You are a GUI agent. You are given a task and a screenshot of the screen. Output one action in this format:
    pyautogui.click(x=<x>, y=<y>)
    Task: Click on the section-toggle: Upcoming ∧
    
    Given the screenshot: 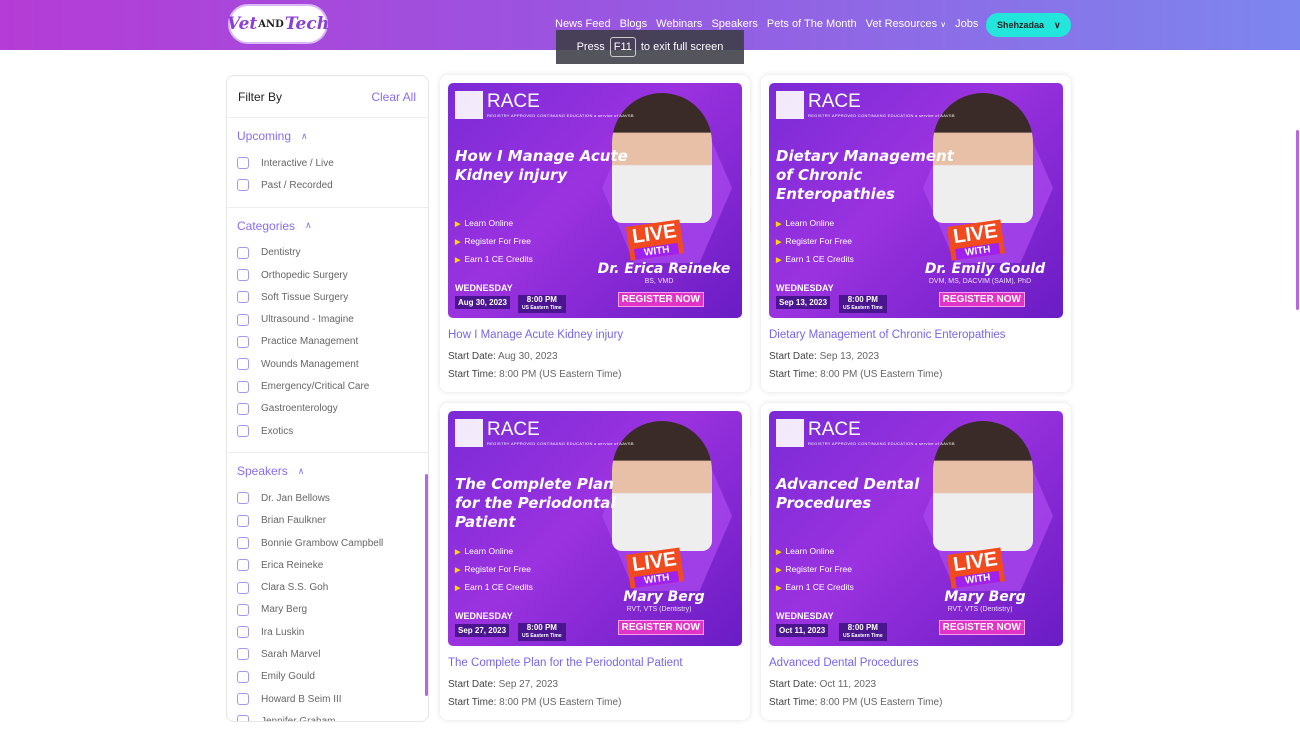 What is the action you would take?
    pyautogui.click(x=332, y=136)
    